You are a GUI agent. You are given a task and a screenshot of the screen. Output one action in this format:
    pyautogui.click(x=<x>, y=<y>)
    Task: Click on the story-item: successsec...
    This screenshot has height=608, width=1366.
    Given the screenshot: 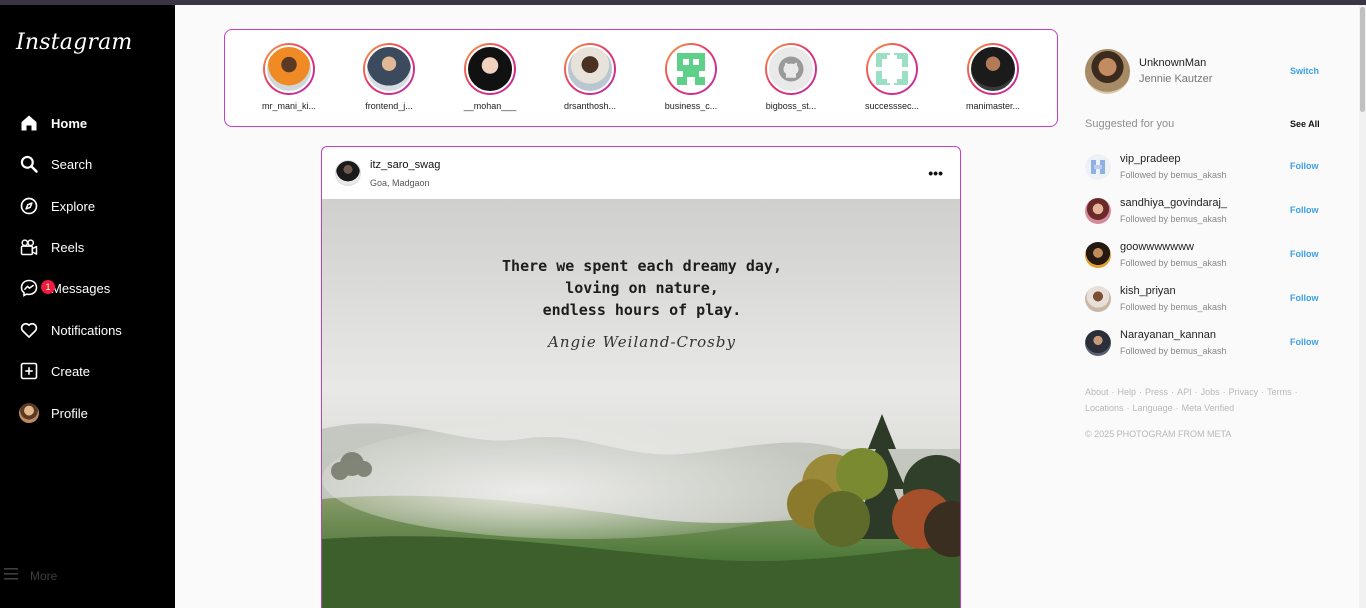 What is the action you would take?
    pyautogui.click(x=892, y=77)
    